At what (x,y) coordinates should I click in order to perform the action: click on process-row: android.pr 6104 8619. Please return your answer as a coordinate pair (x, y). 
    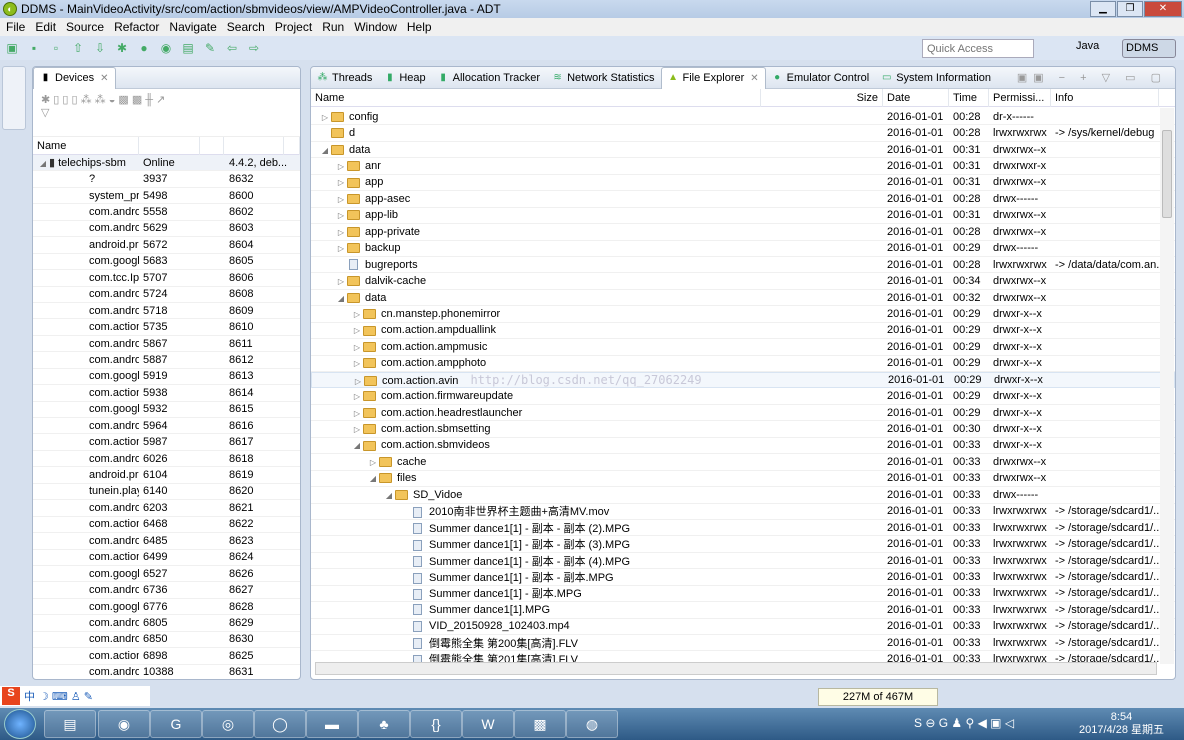
    Looking at the image, I should click on (166, 475).